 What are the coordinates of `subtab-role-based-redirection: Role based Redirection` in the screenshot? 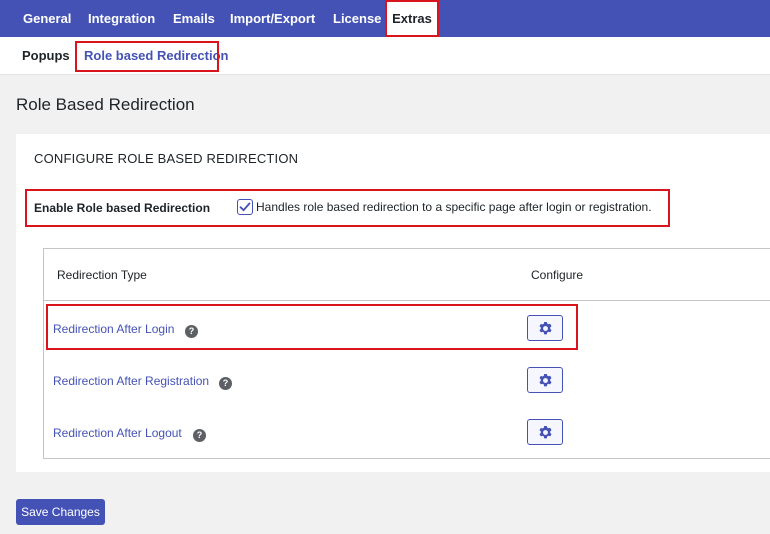 It's located at (156, 56).